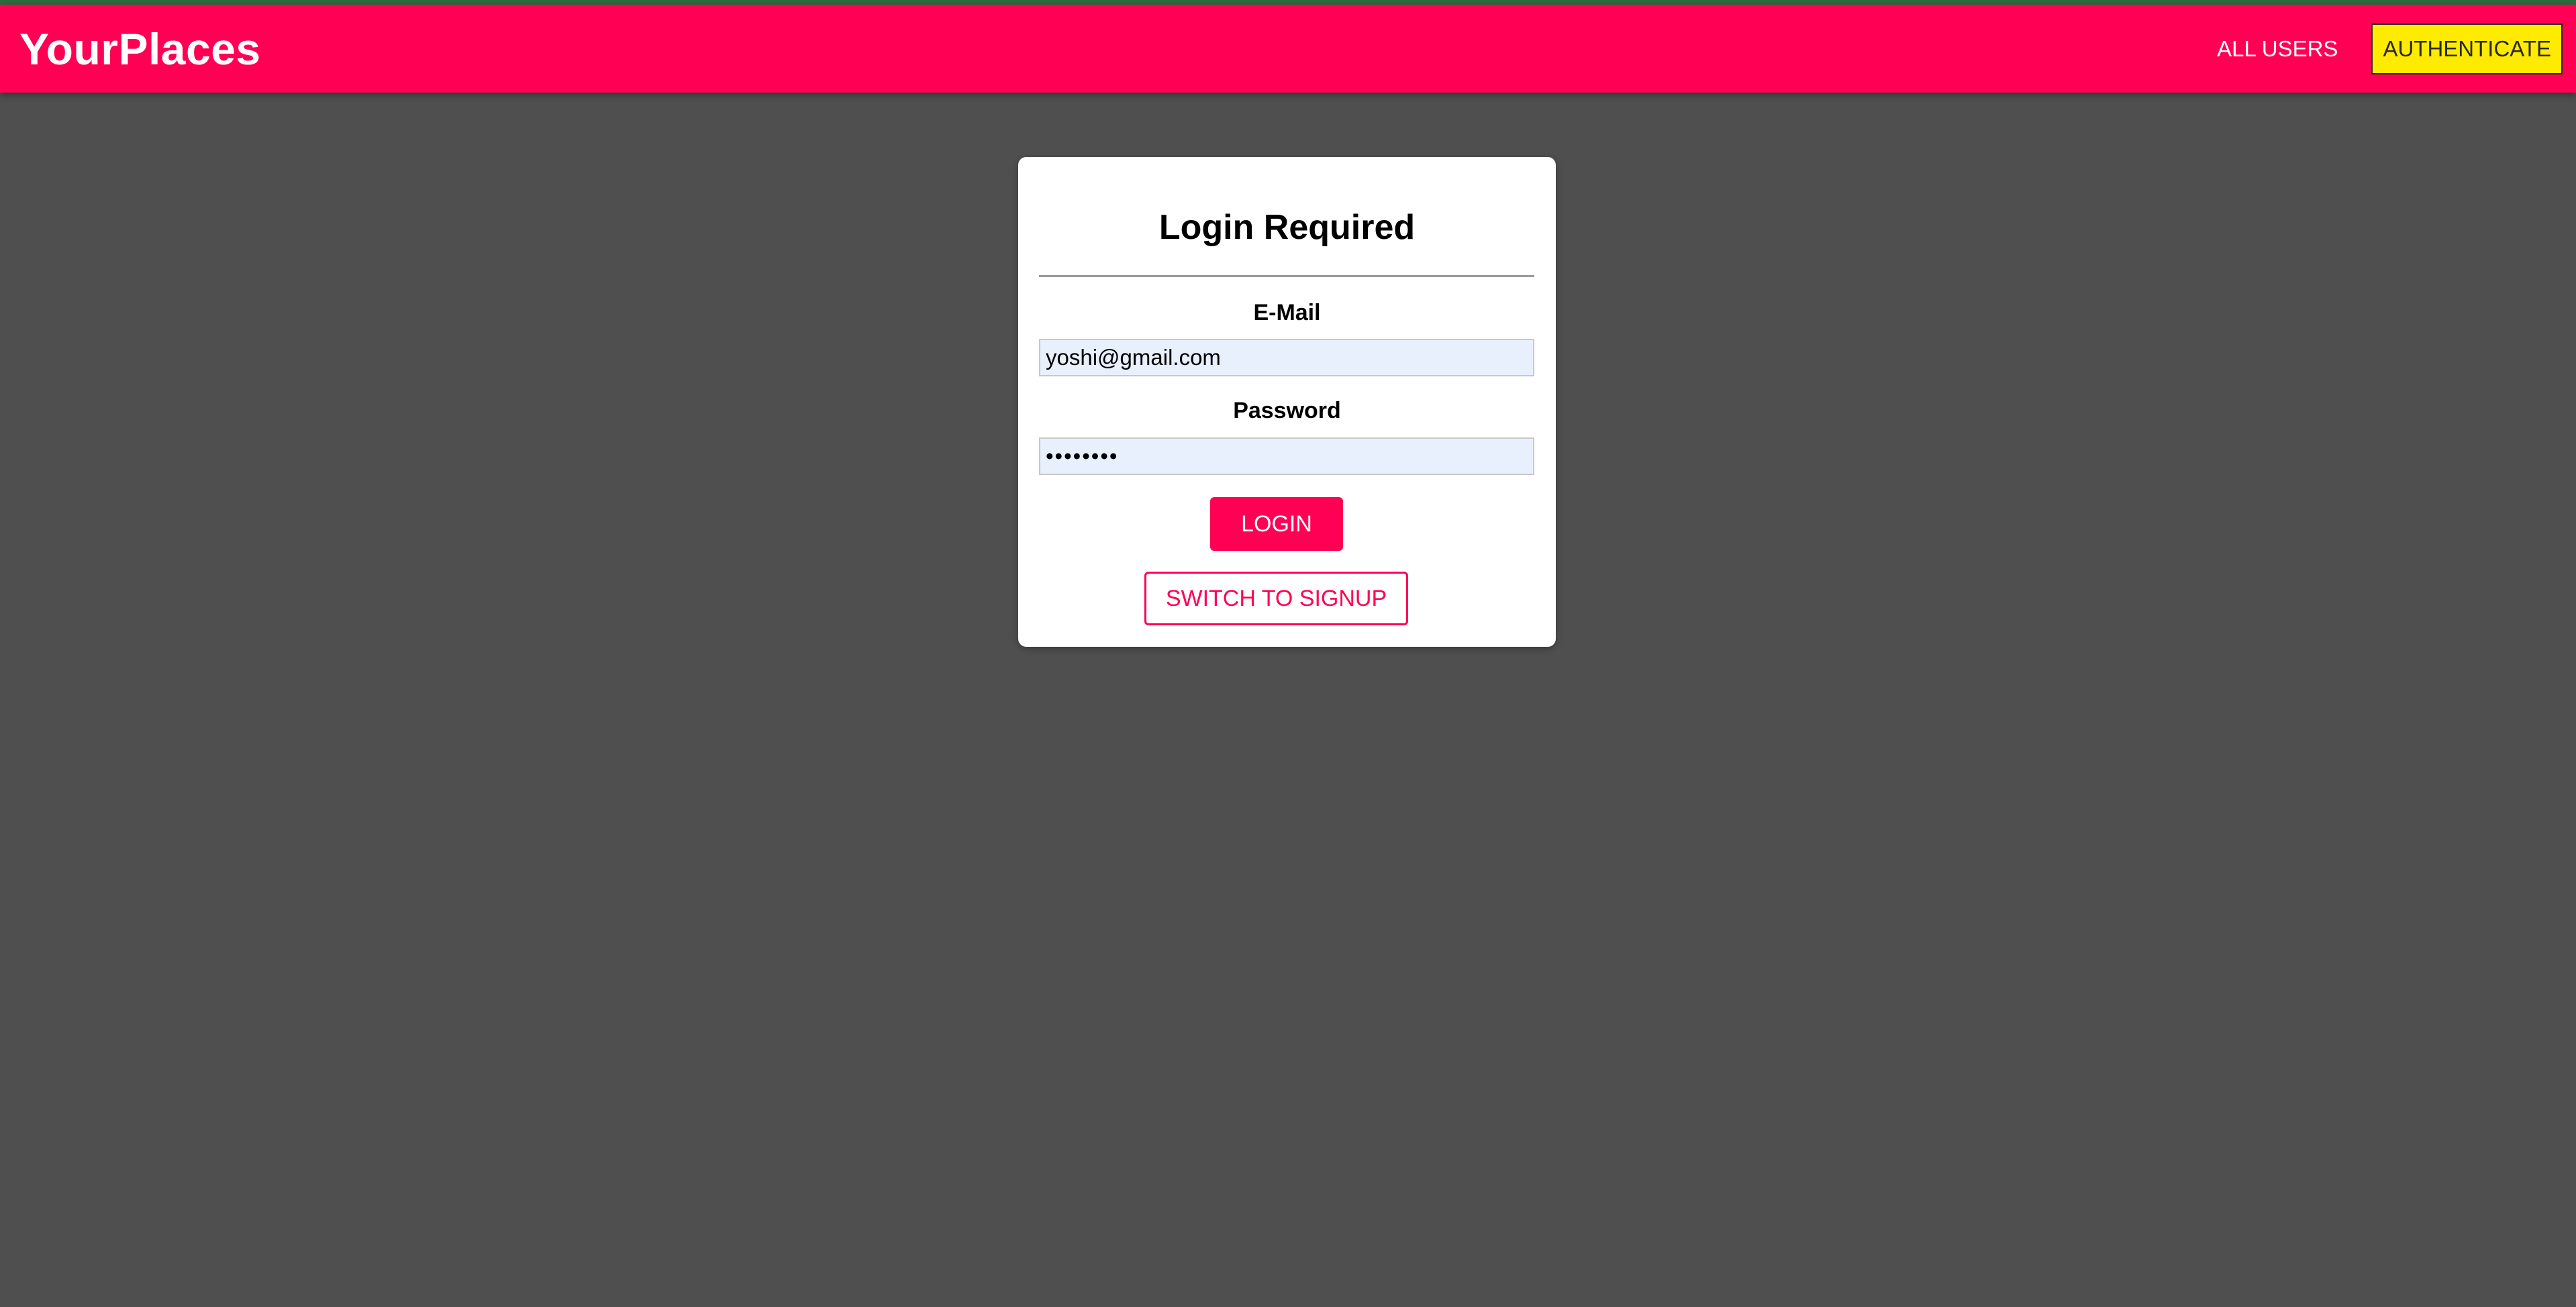 The height and width of the screenshot is (1307, 2576). Describe the element at coordinates (1288, 2) in the screenshot. I see `top-accent-strip` at that location.